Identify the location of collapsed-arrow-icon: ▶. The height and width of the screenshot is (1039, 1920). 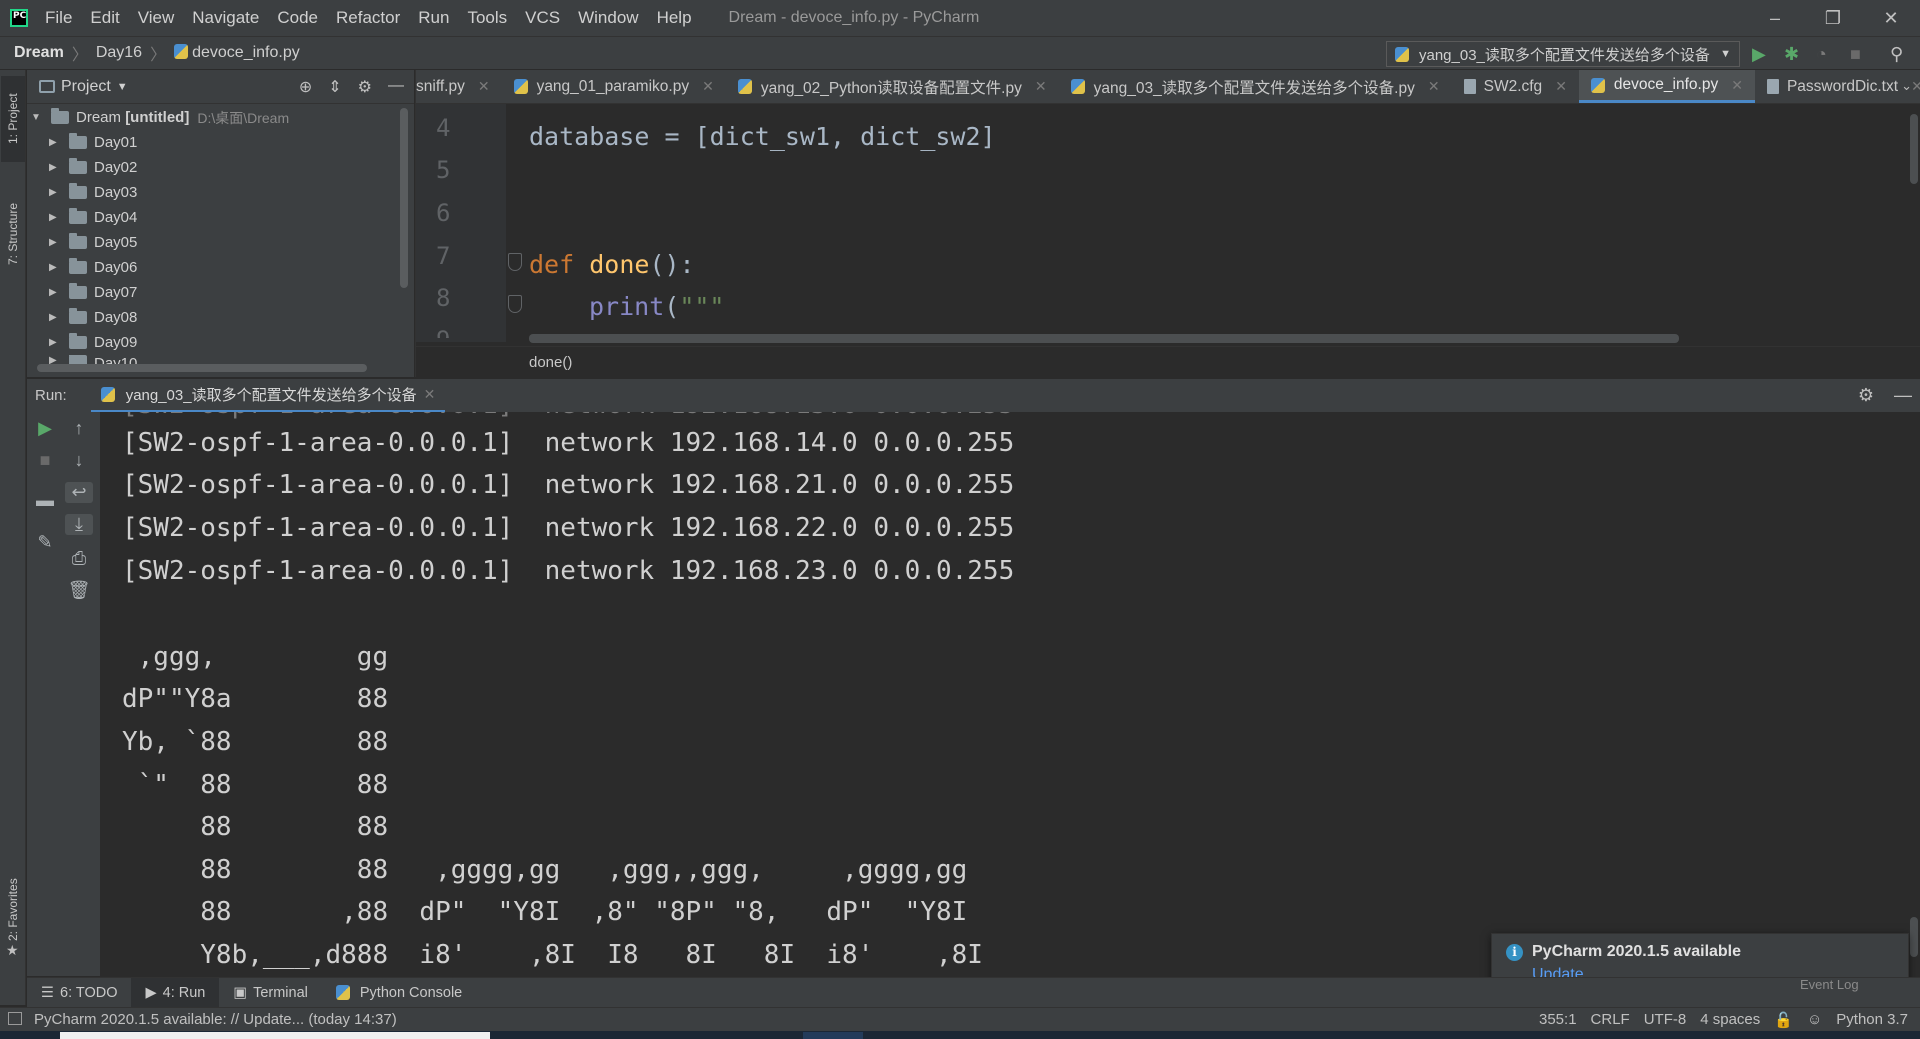
(53, 317).